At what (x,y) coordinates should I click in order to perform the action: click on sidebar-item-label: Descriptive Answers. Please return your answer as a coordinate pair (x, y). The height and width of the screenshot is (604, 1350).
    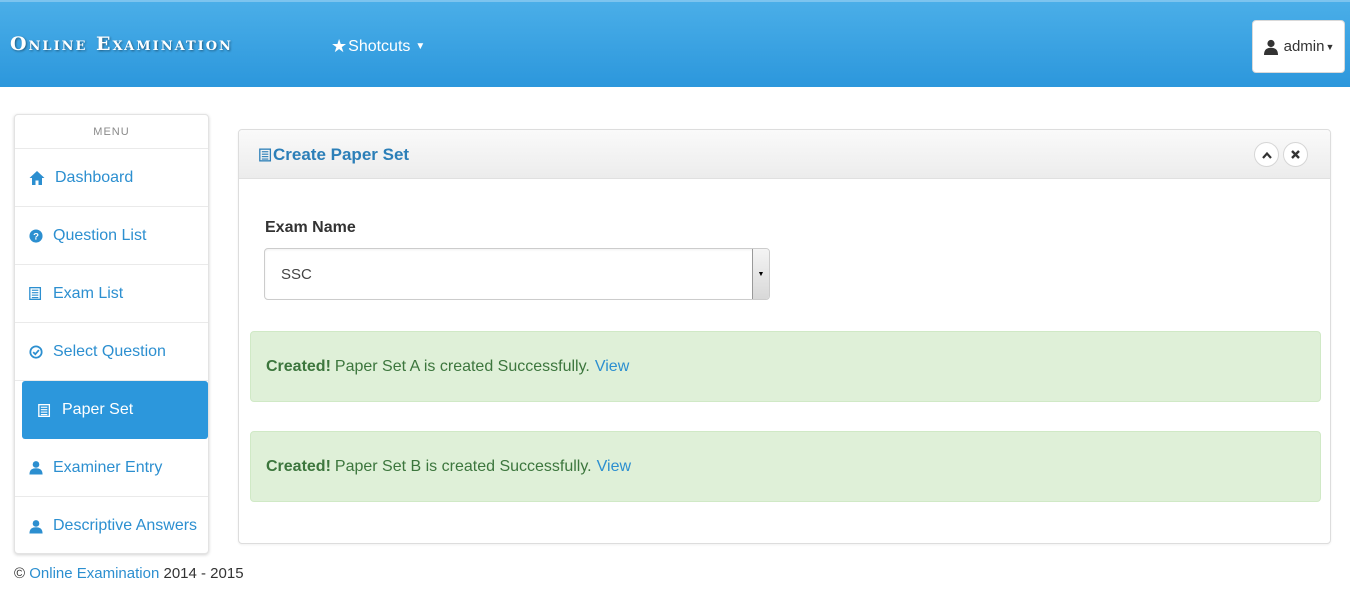
    Looking at the image, I should click on (125, 525).